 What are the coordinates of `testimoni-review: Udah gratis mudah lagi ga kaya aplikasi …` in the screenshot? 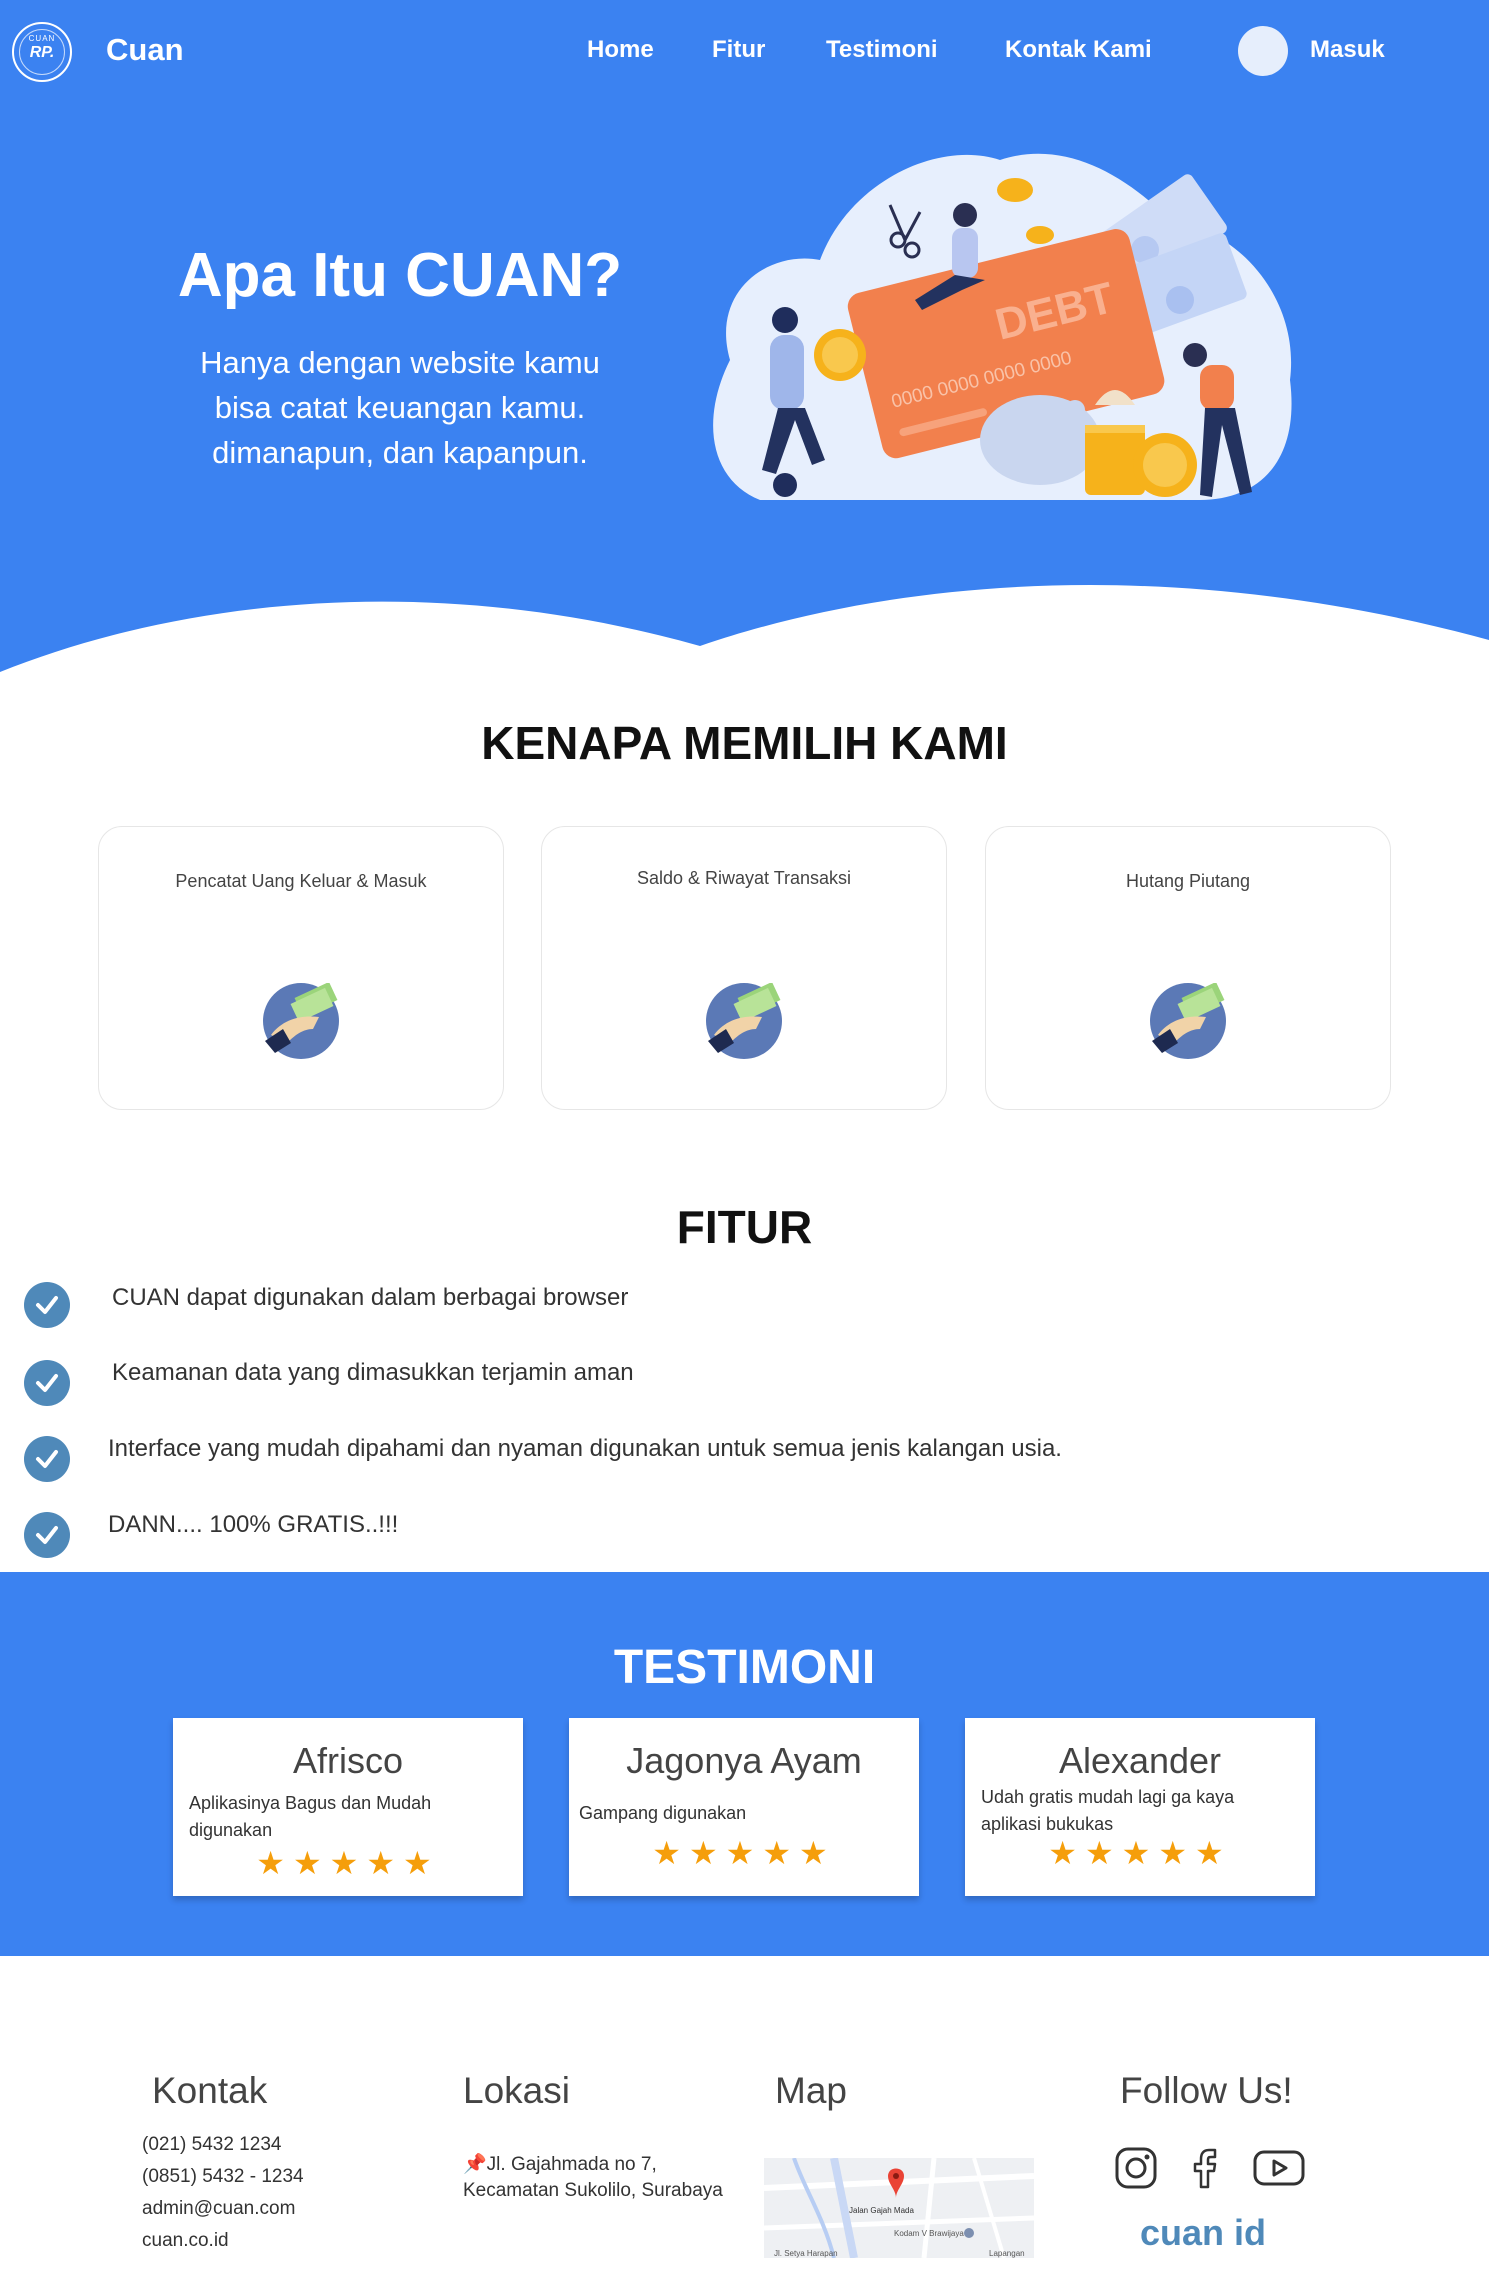 It's located at (1108, 1810).